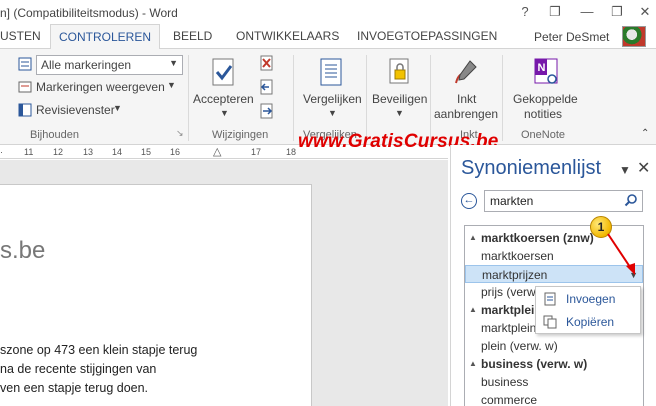  I want to click on back-arrow-icon: ←, so click(469, 201).